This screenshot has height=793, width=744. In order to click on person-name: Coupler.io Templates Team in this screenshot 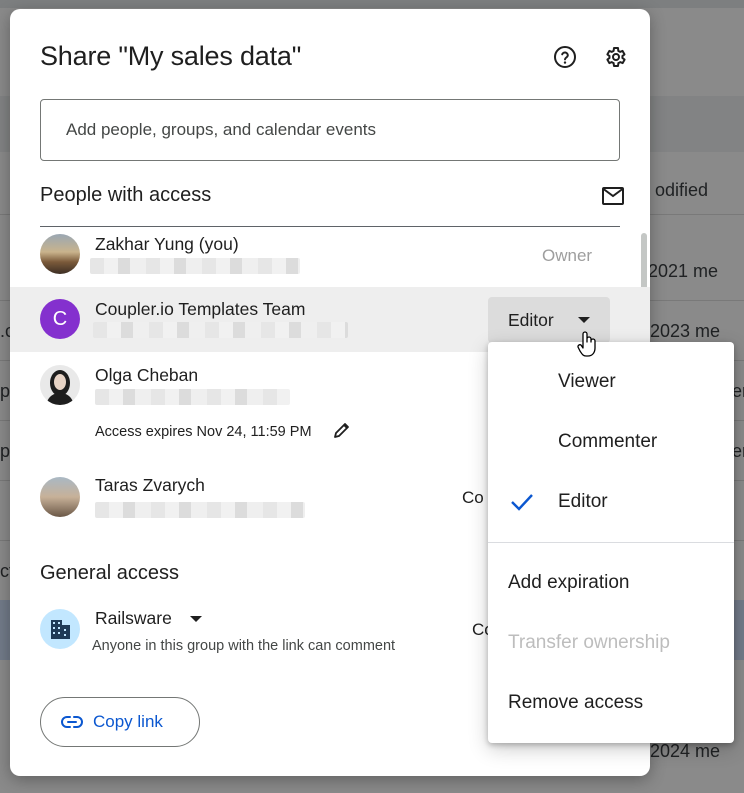, I will do `click(200, 309)`.